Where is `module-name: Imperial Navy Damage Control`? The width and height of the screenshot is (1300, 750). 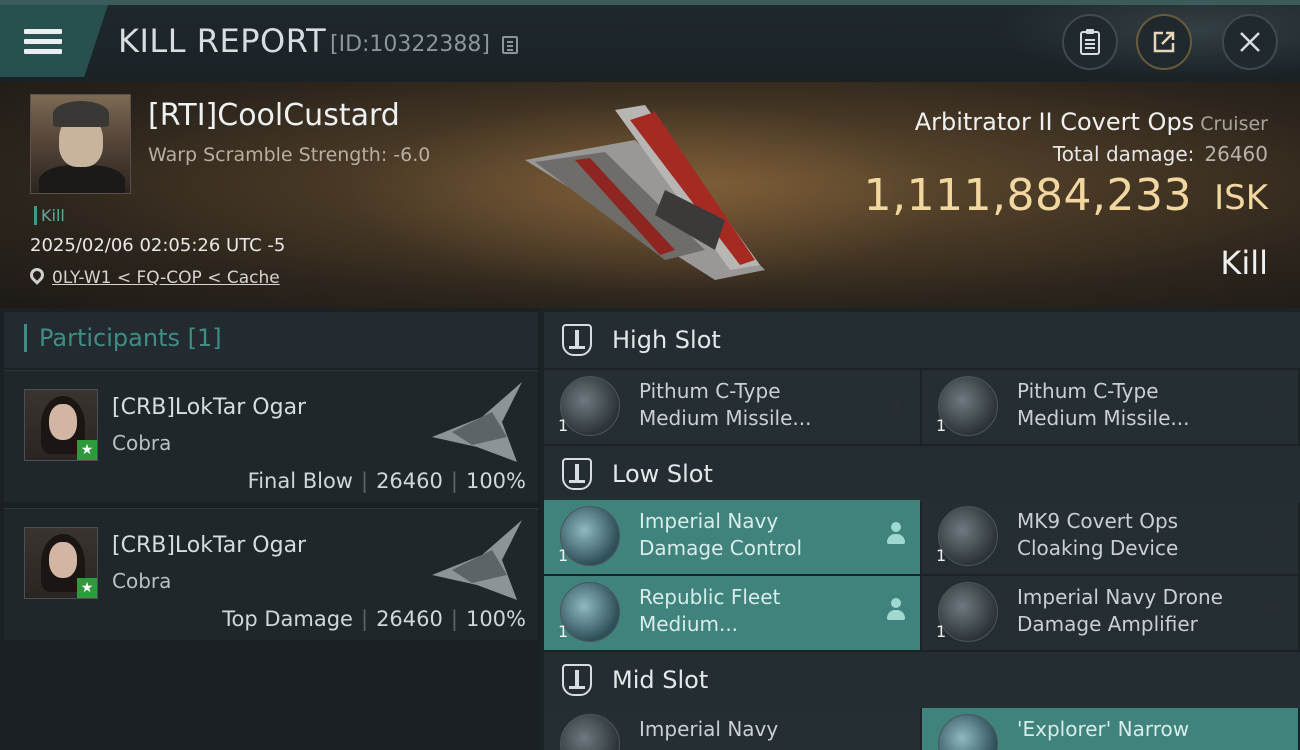 module-name: Imperial Navy Damage Control is located at coordinates (721, 534).